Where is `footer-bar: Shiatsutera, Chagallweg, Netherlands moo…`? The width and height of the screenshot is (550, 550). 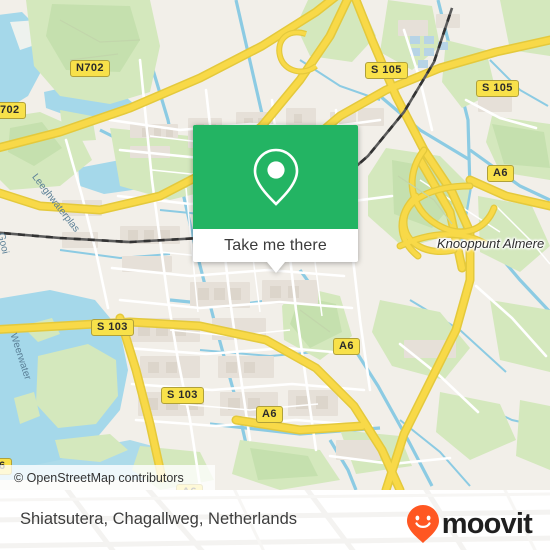 footer-bar: Shiatsutera, Chagallweg, Netherlands moo… is located at coordinates (275, 520).